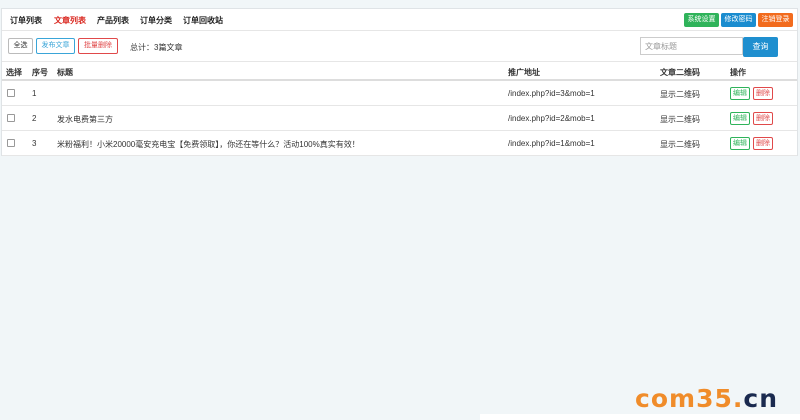 The image size is (800, 420). Describe the element at coordinates (738, 20) in the screenshot. I see `change-password-button: 修改密码` at that location.